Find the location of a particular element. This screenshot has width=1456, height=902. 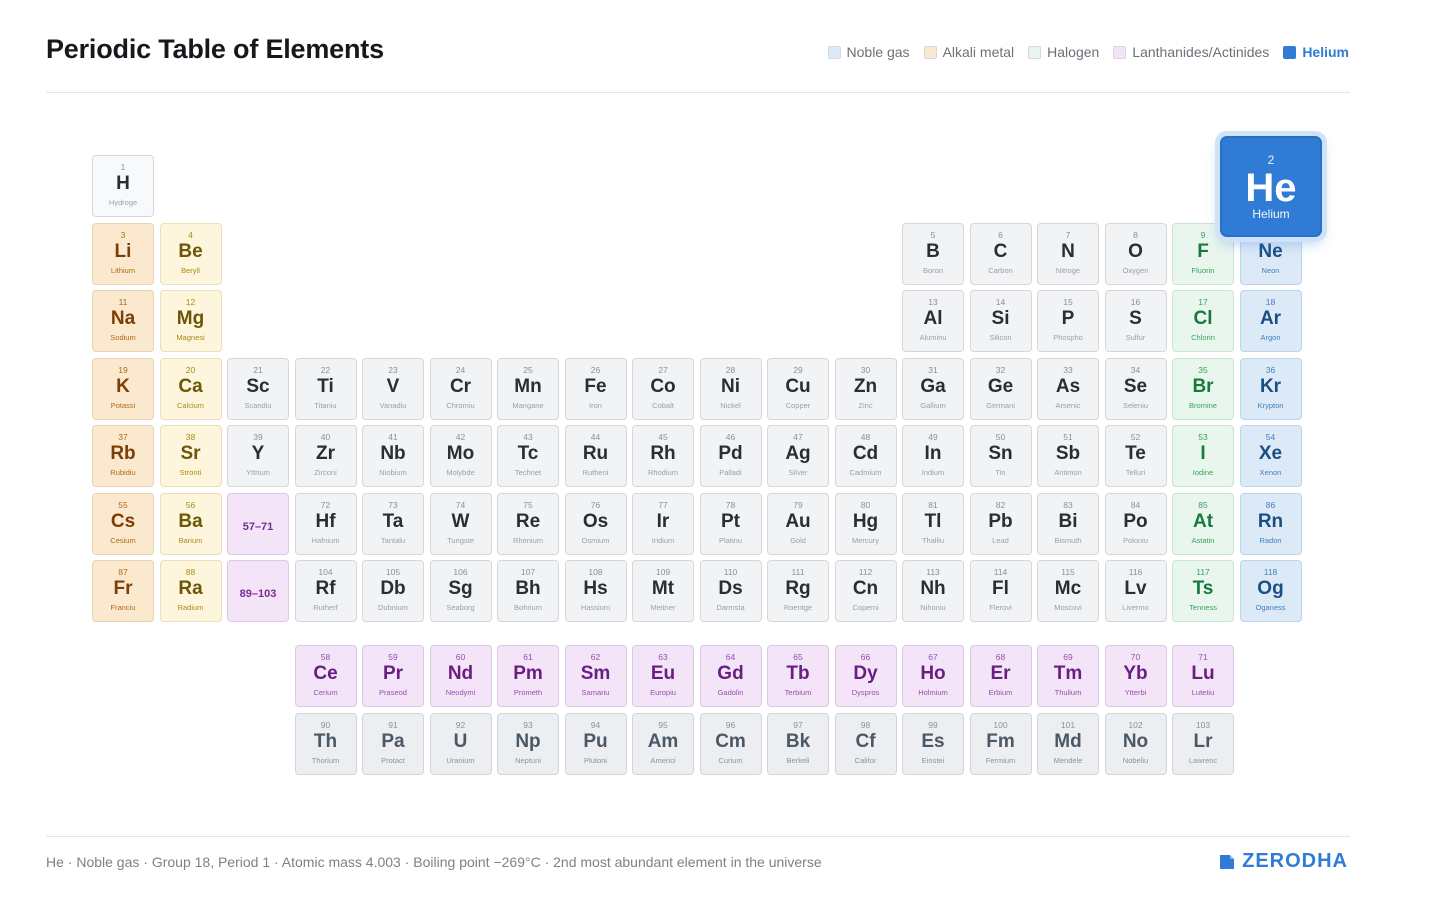

element-cell-au: 79 Au Gold is located at coordinates (798, 523).